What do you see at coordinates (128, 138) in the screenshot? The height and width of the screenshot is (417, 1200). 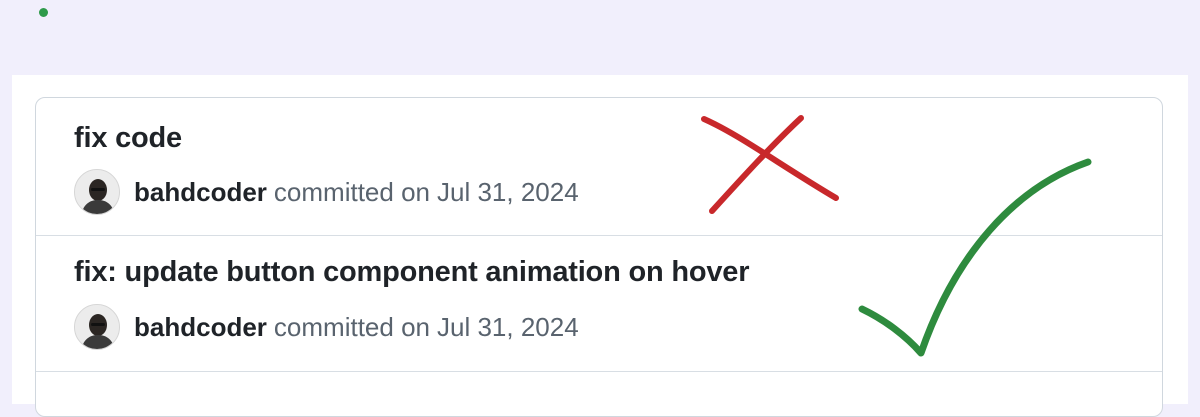 I see `commit-title: fix code` at bounding box center [128, 138].